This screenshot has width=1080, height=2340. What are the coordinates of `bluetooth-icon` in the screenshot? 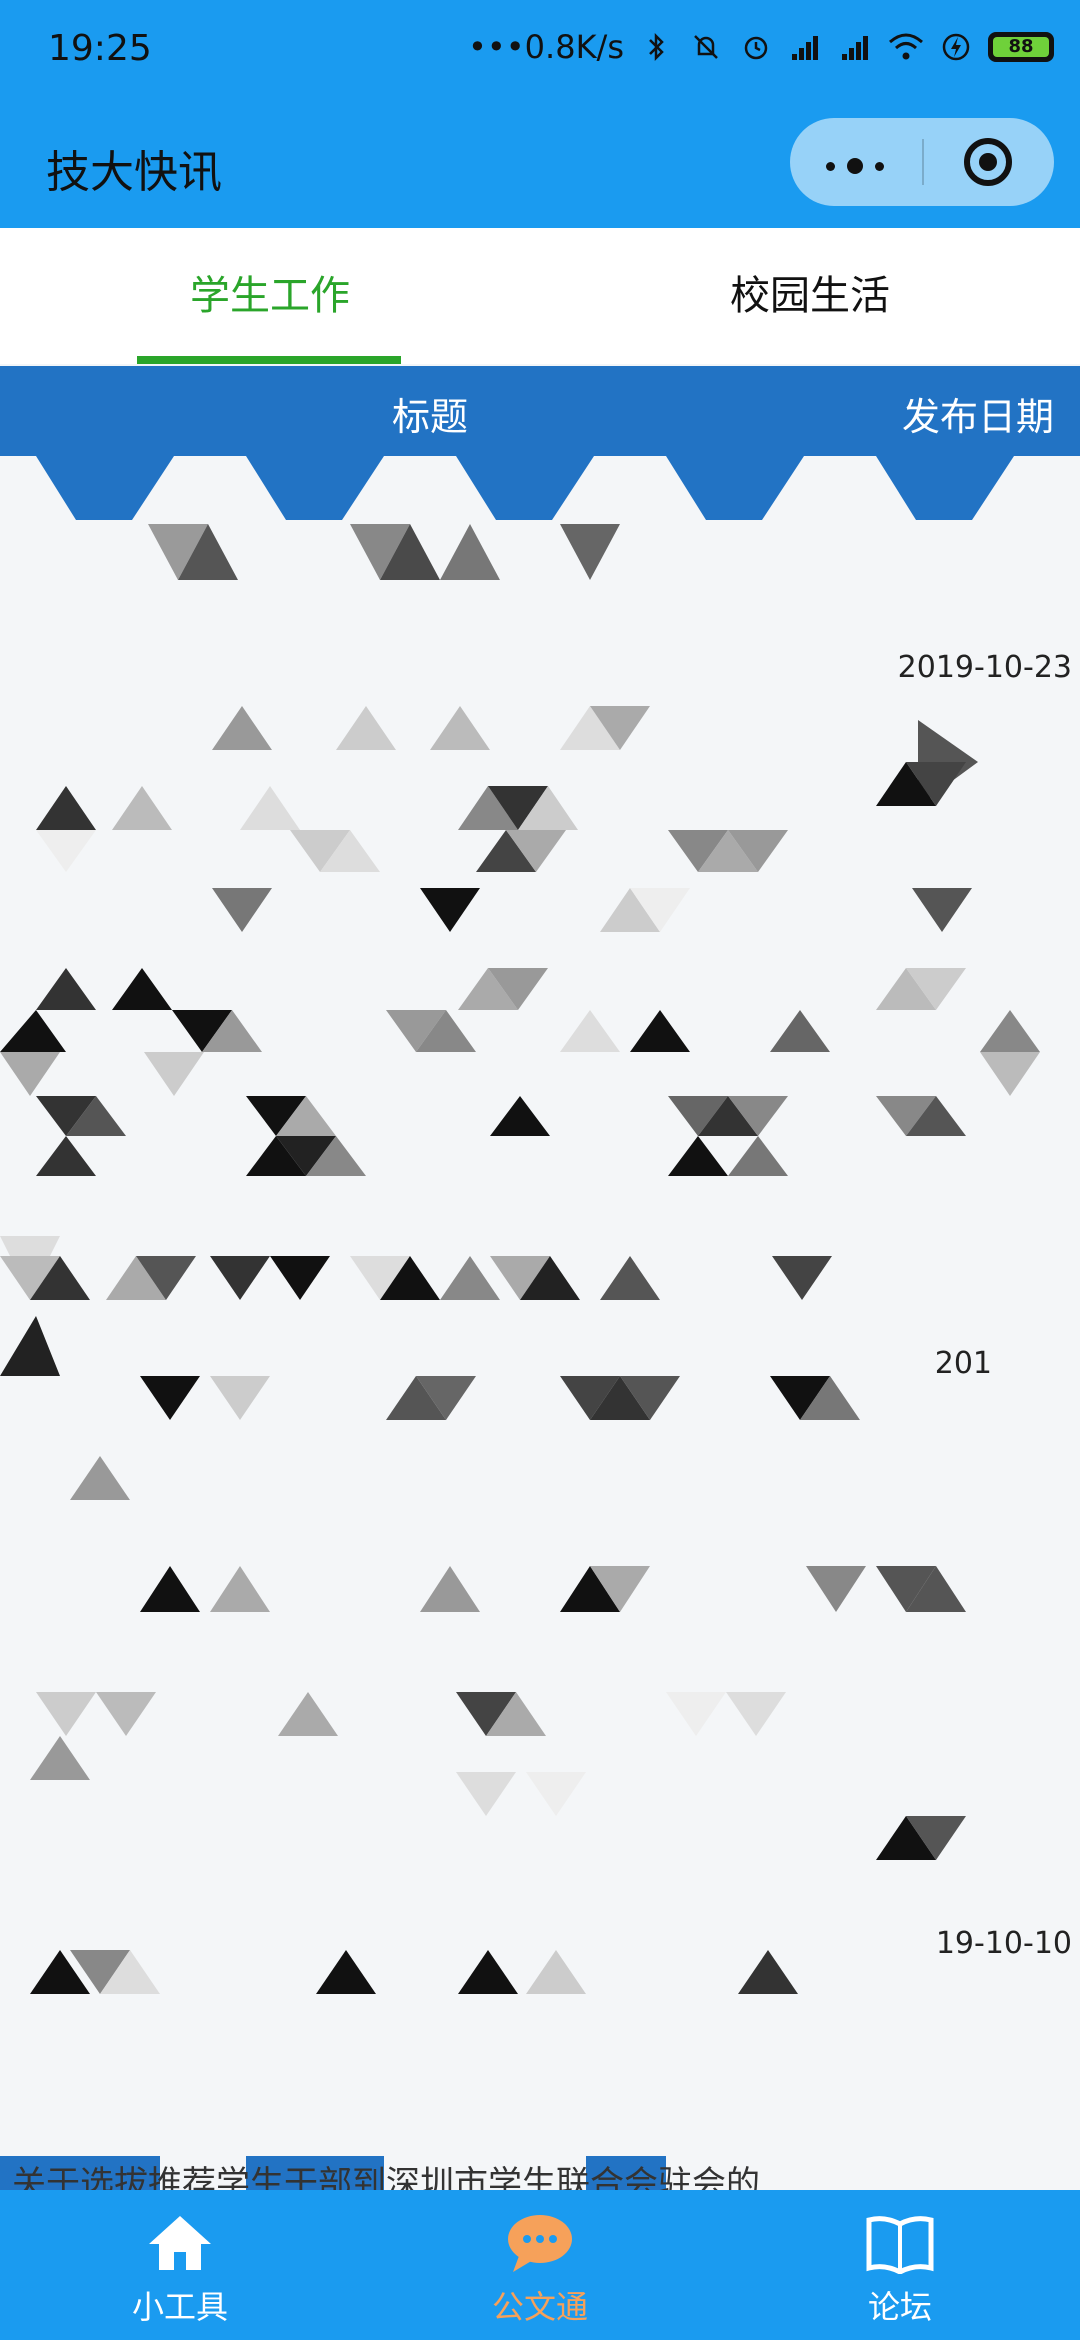 It's located at (656, 47).